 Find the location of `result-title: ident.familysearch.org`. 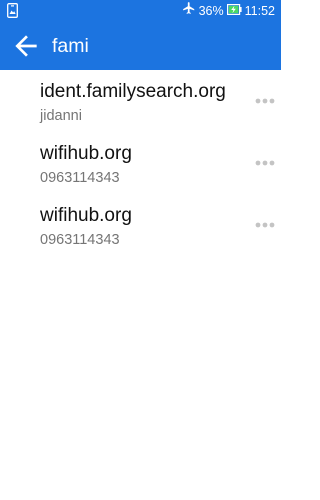

result-title: ident.familysearch.org is located at coordinates (133, 91).